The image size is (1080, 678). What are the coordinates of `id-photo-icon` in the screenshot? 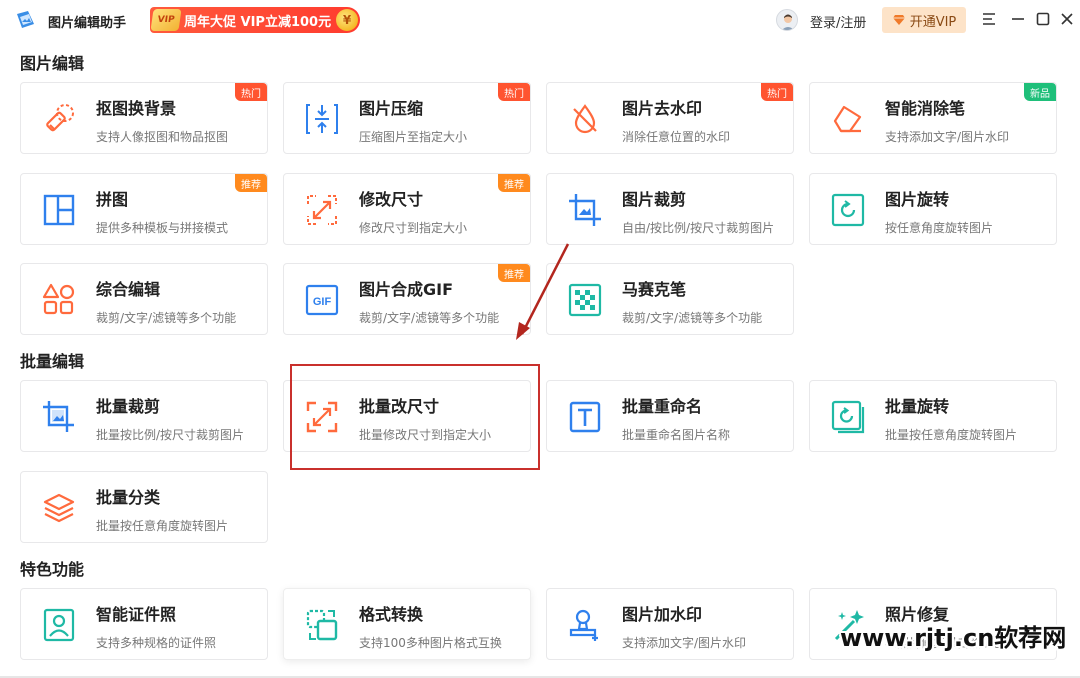 It's located at (59, 625).